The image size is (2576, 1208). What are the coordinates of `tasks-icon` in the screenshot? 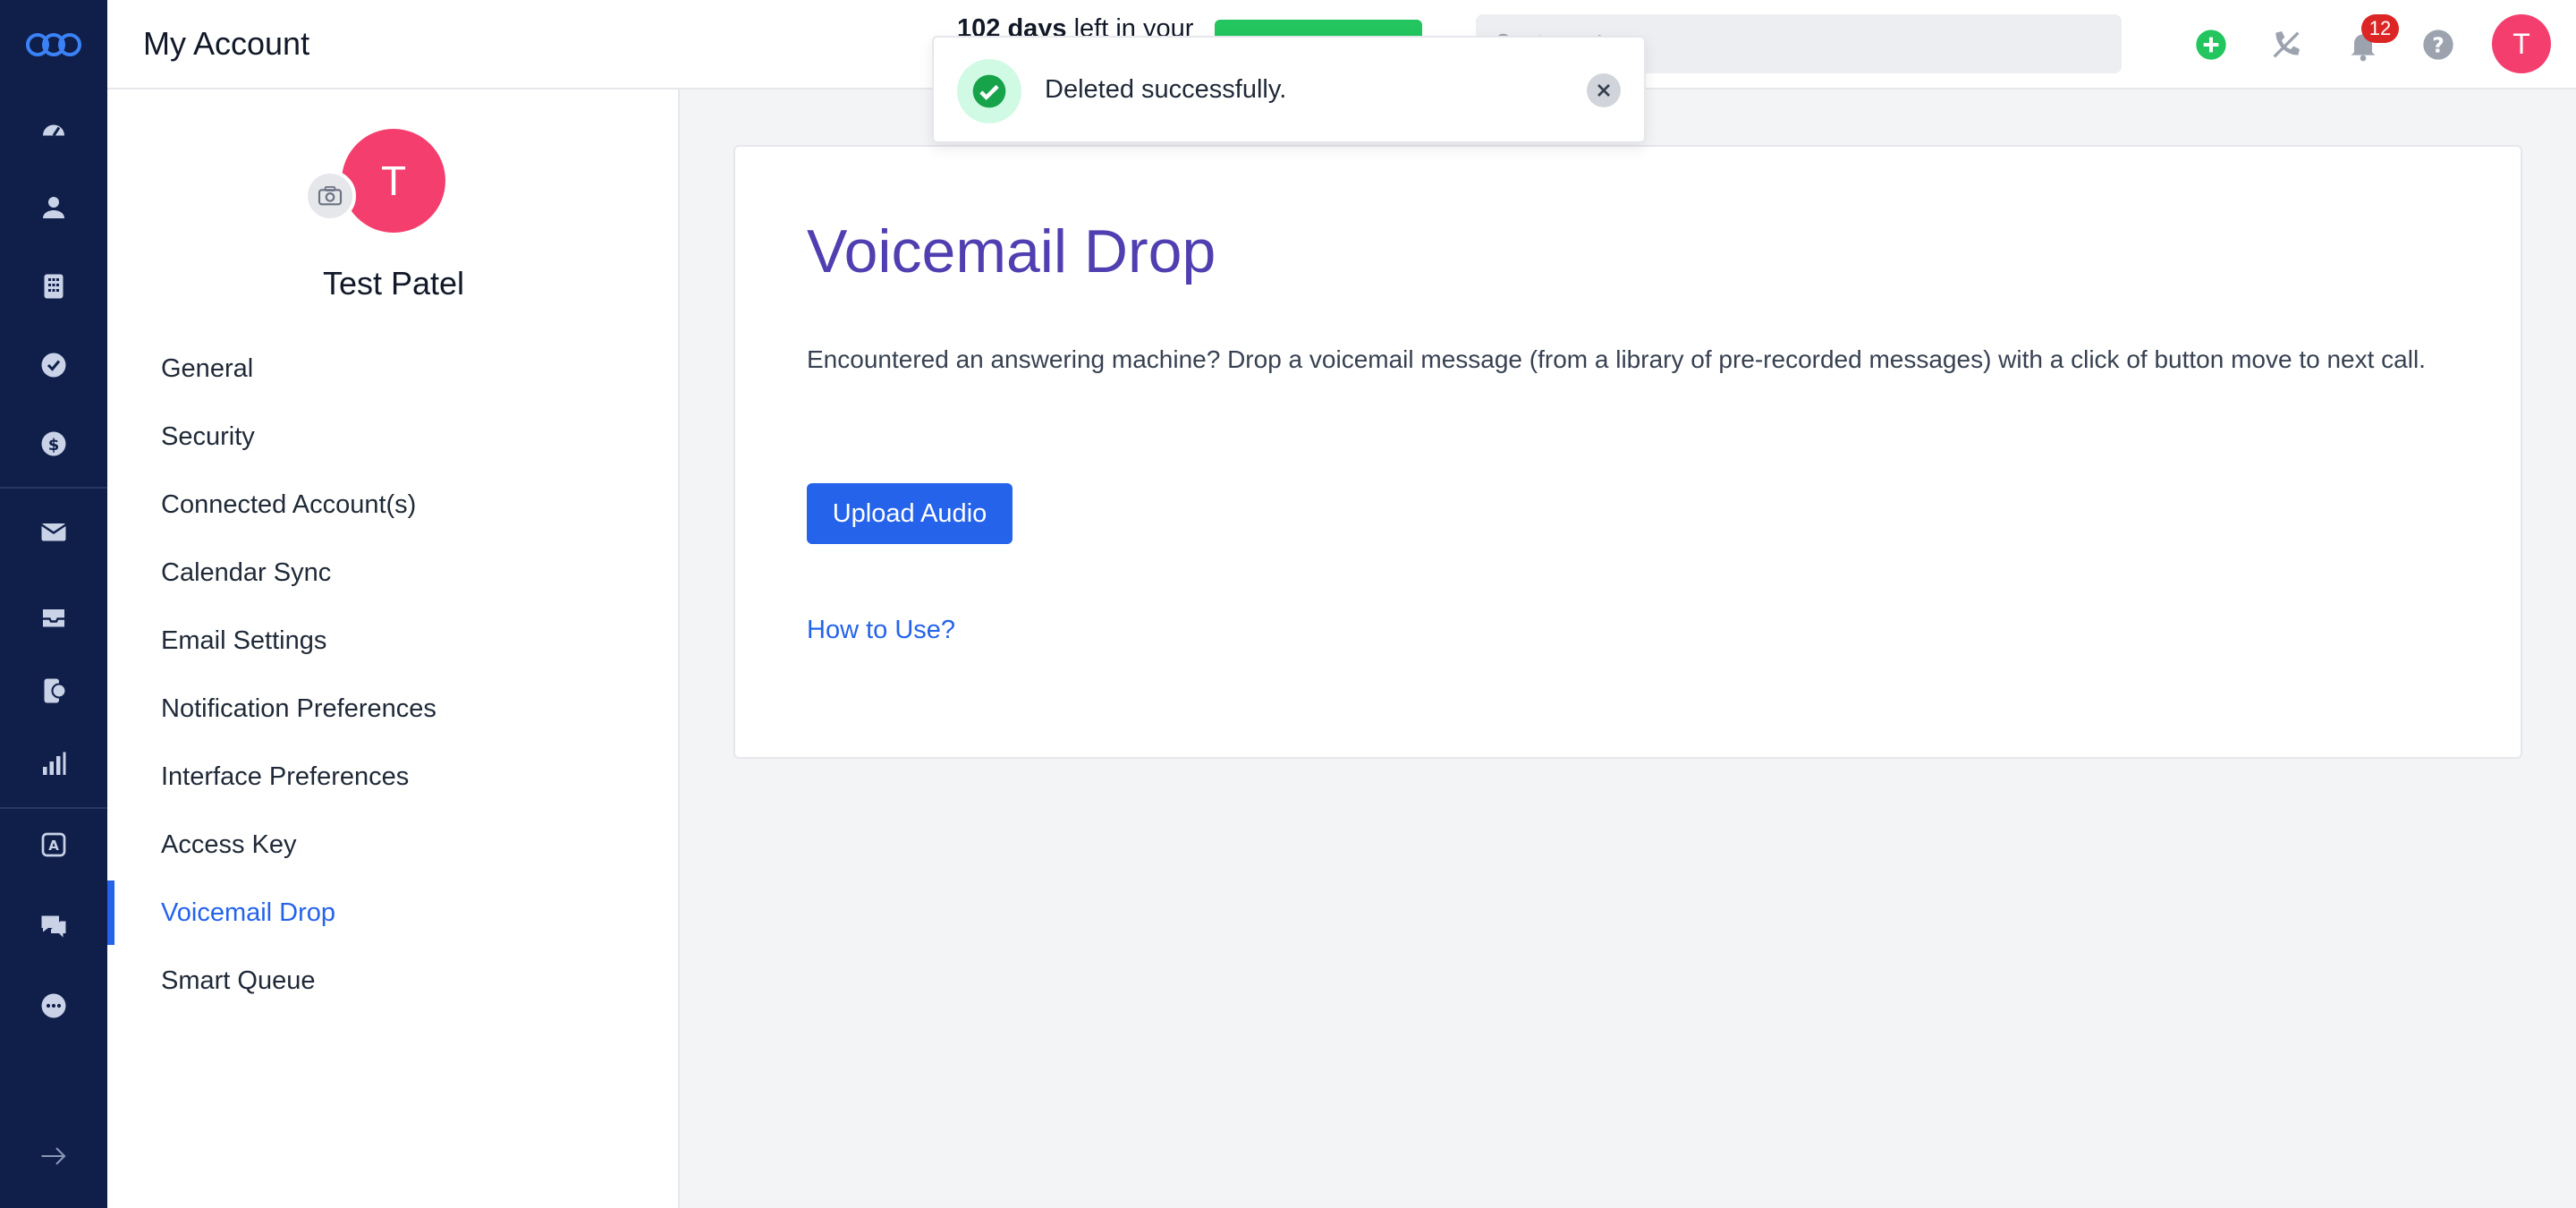 It's located at (53, 365).